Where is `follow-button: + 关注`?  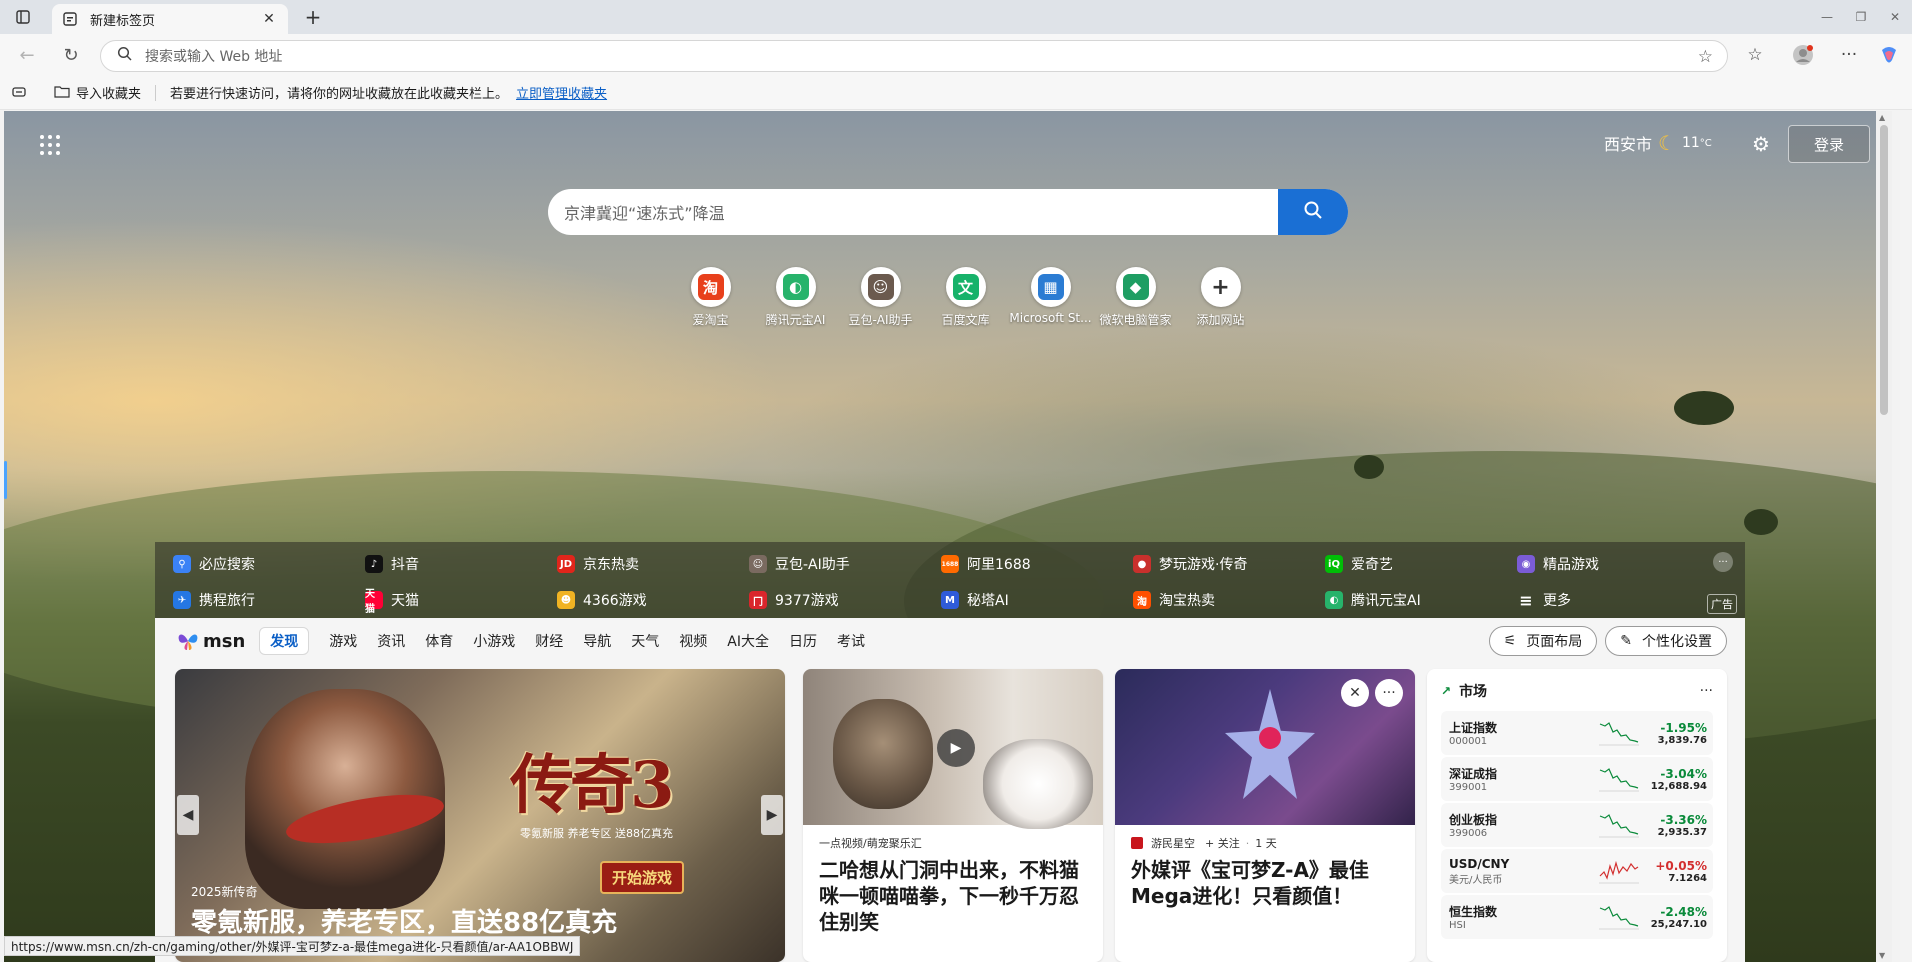 follow-button: + 关注 is located at coordinates (1222, 843).